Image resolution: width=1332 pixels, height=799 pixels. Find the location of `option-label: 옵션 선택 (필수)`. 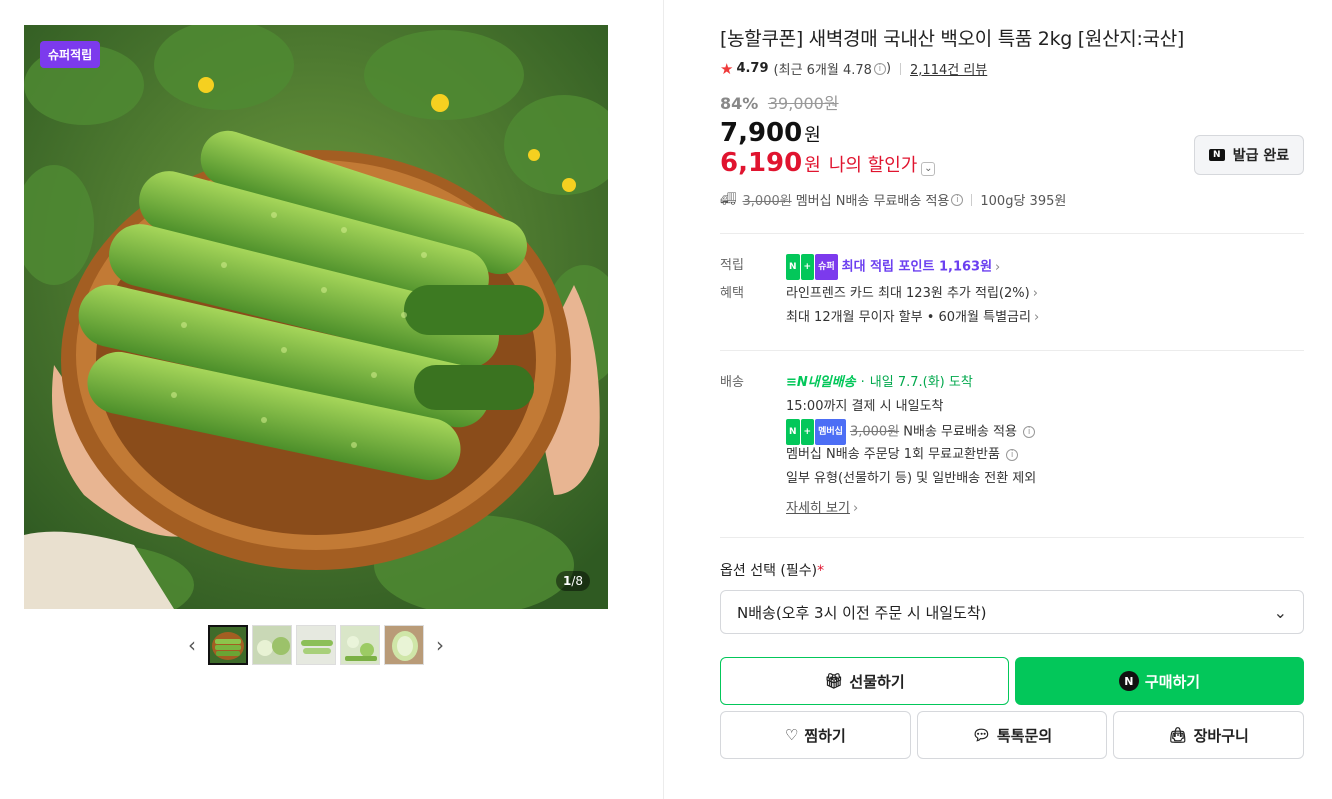

option-label: 옵션 선택 (필수) is located at coordinates (769, 571).